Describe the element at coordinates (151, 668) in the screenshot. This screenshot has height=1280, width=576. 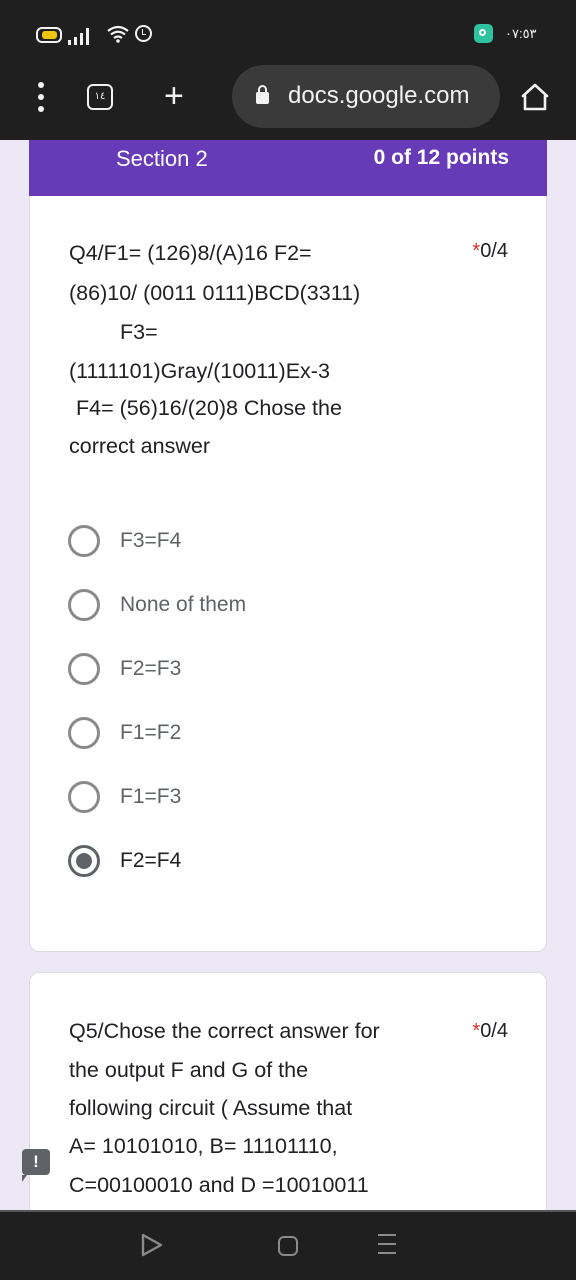
I see `option-label: F2=F3` at that location.